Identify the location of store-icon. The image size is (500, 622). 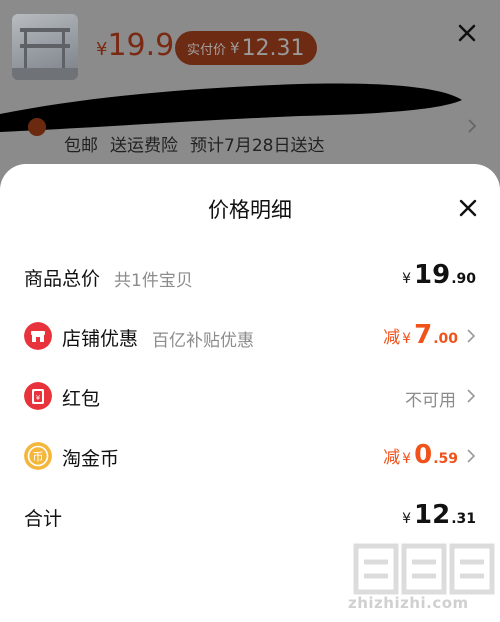
(38, 336).